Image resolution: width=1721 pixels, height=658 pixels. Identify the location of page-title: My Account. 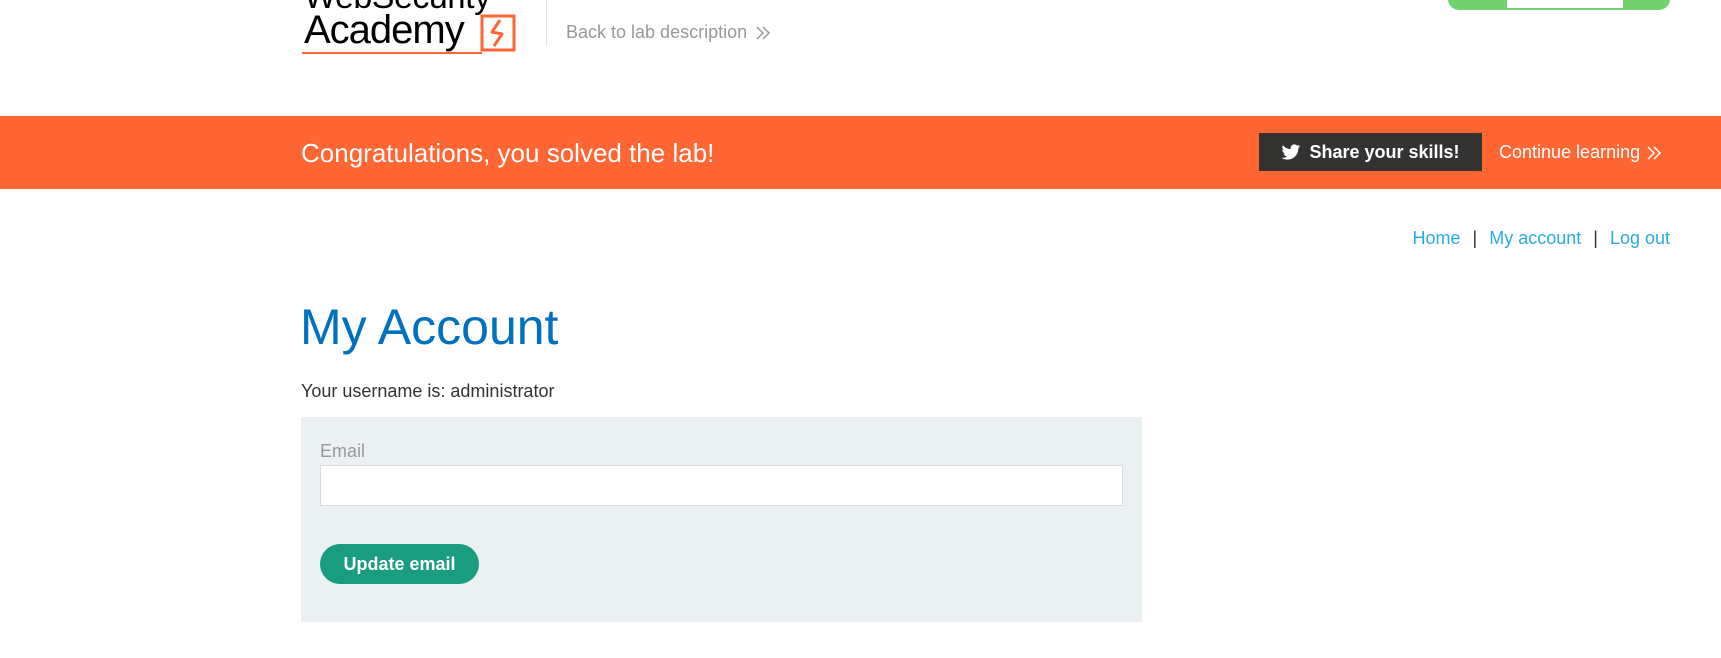
(429, 327).